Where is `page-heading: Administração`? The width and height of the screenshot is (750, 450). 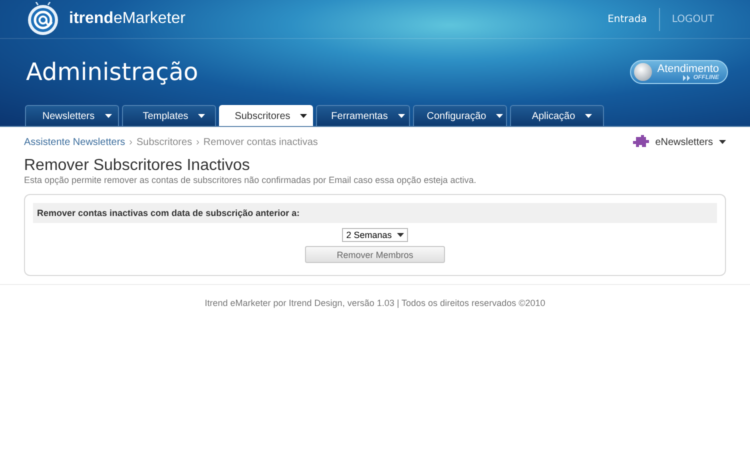 page-heading: Administração is located at coordinates (112, 72).